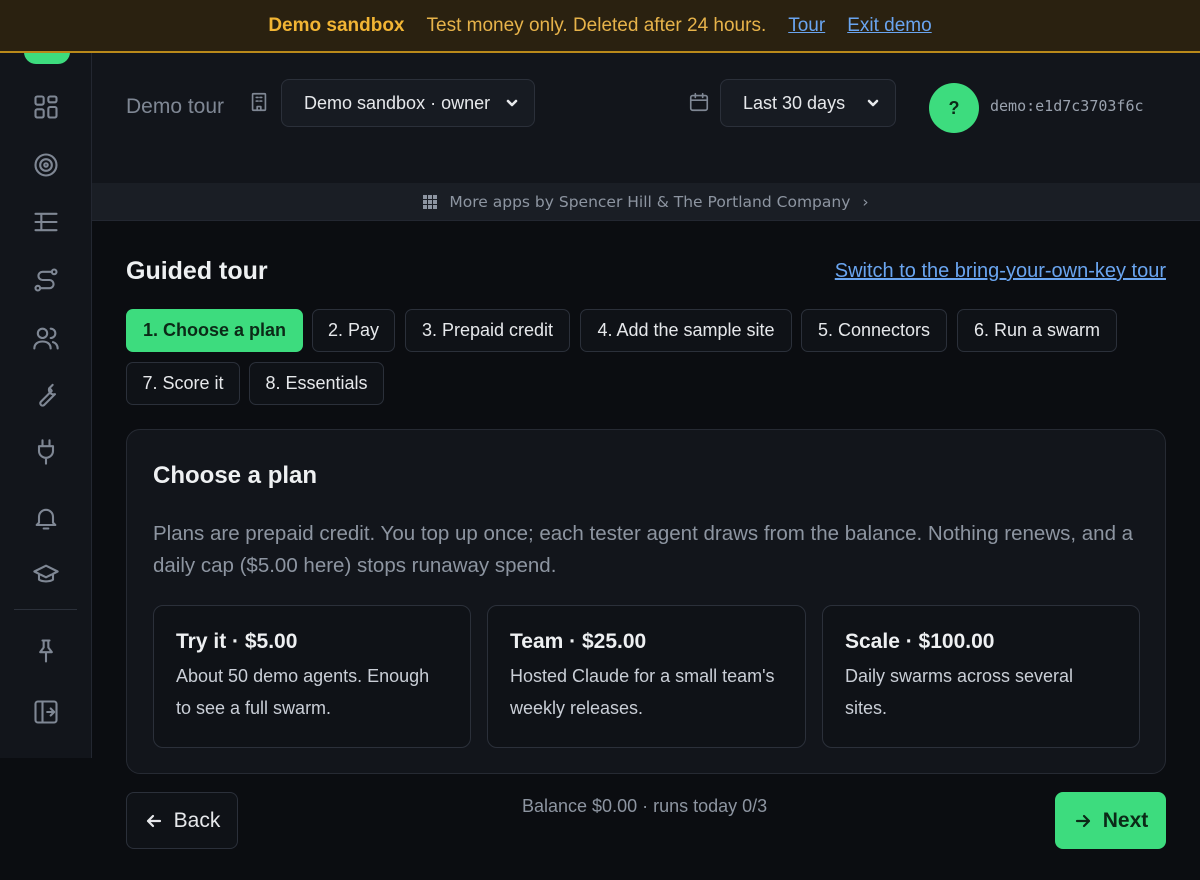 The height and width of the screenshot is (880, 1200). I want to click on plug-icon, so click(46, 452).